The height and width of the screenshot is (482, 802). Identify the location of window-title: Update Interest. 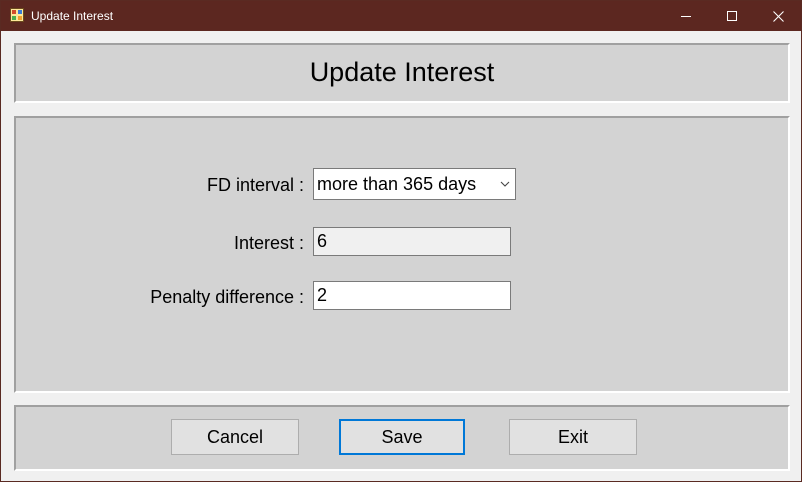
(72, 16).